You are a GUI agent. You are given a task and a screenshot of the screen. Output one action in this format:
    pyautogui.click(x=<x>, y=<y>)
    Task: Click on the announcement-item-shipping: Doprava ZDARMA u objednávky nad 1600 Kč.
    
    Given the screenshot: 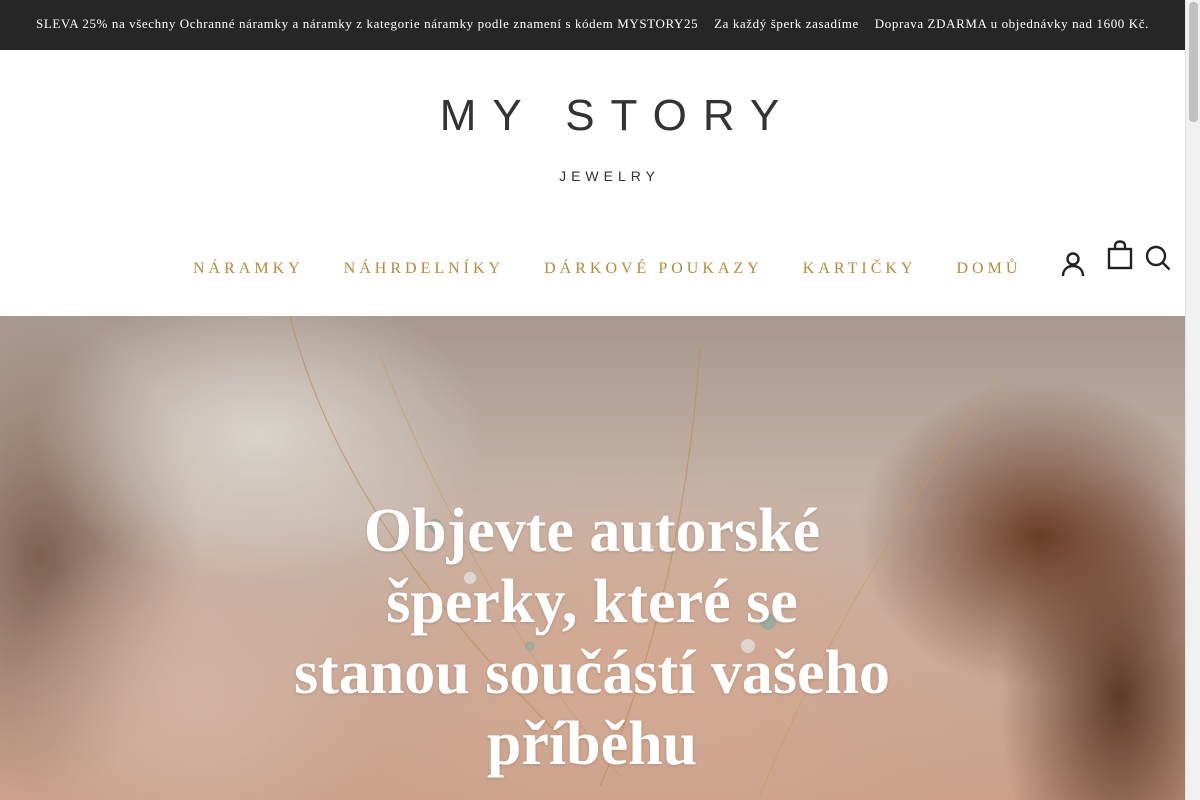 What is the action you would take?
    pyautogui.click(x=1011, y=23)
    